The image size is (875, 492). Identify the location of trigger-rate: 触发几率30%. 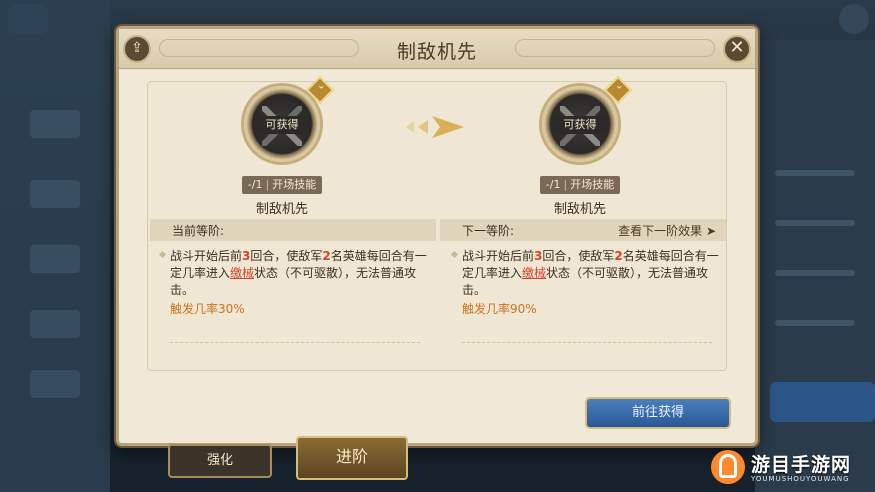
(207, 309).